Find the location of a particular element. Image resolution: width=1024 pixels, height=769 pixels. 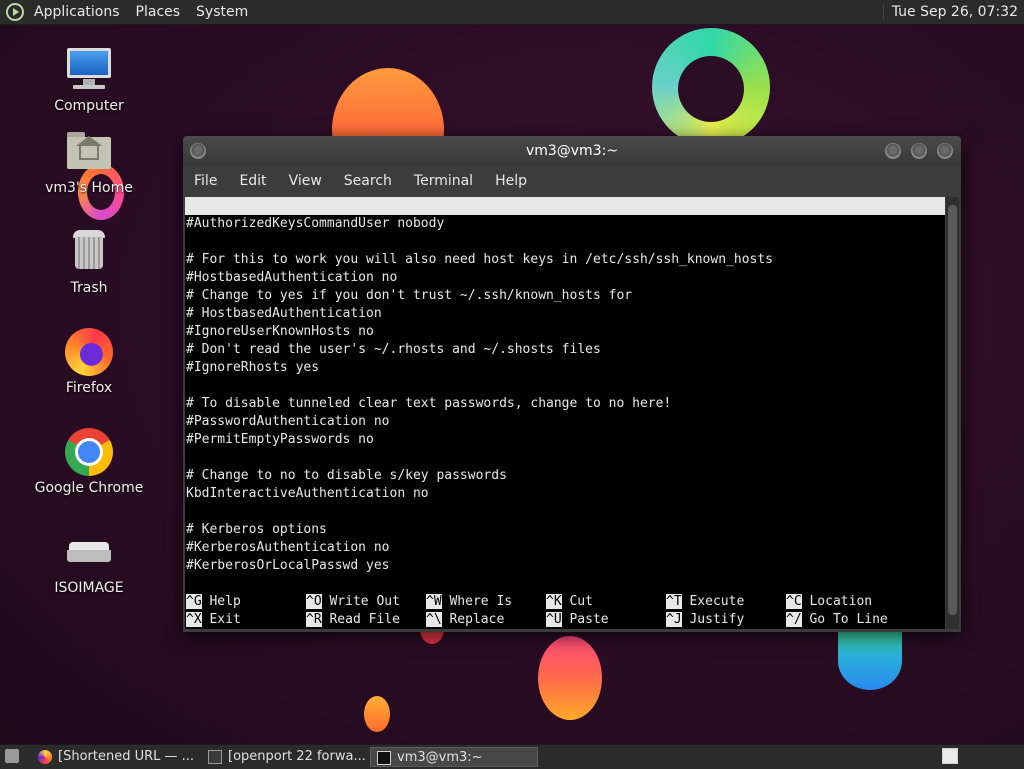

desktop-icon-label: ISOIMAGE is located at coordinates (89, 588).